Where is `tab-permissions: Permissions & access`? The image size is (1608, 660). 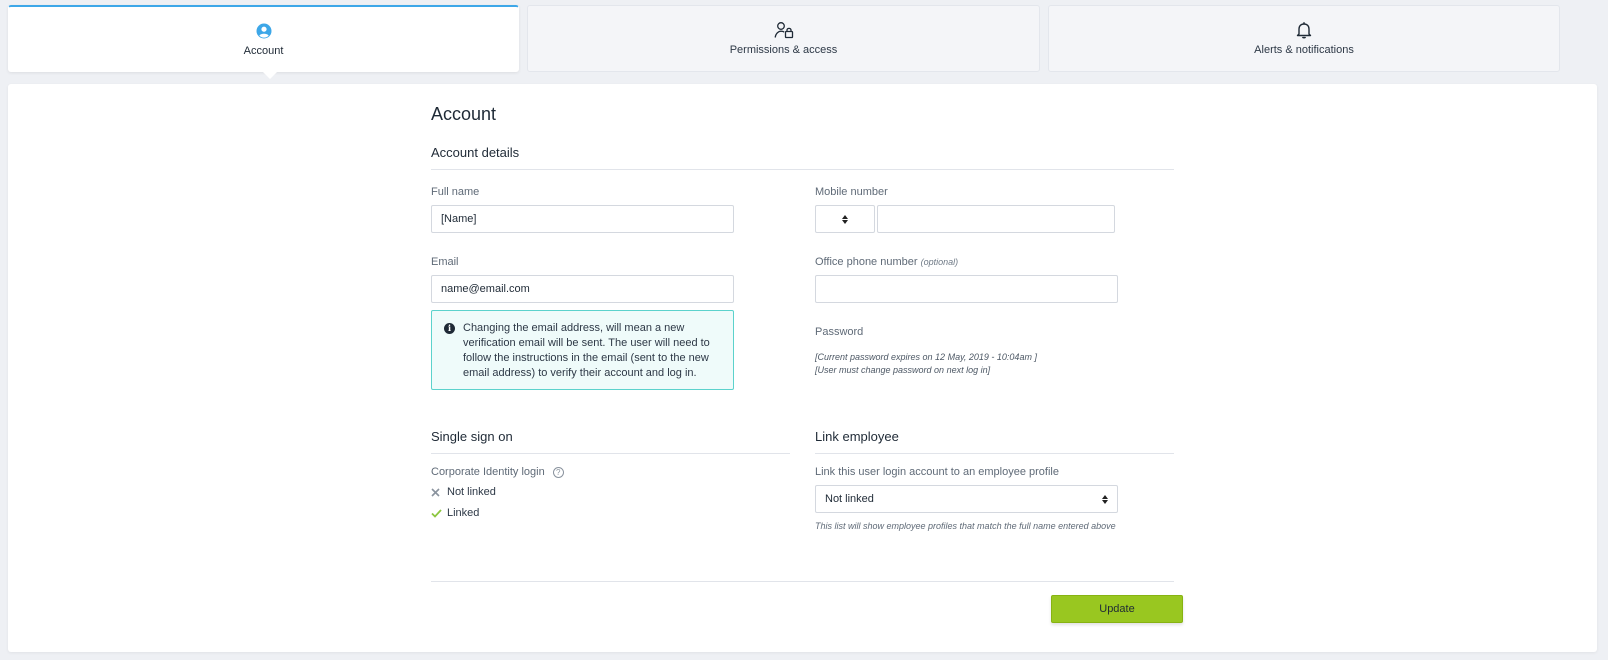
tab-permissions: Permissions & access is located at coordinates (783, 38).